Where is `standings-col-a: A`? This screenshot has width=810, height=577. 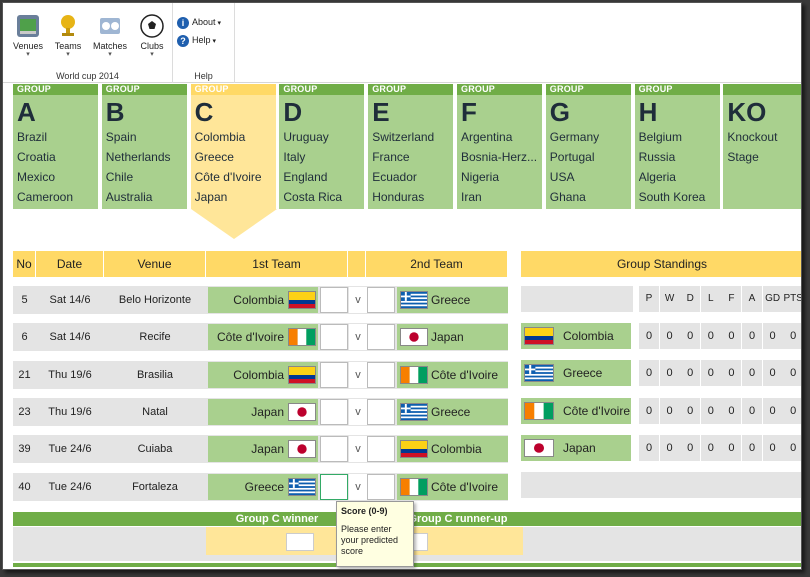 standings-col-a: A is located at coordinates (752, 299).